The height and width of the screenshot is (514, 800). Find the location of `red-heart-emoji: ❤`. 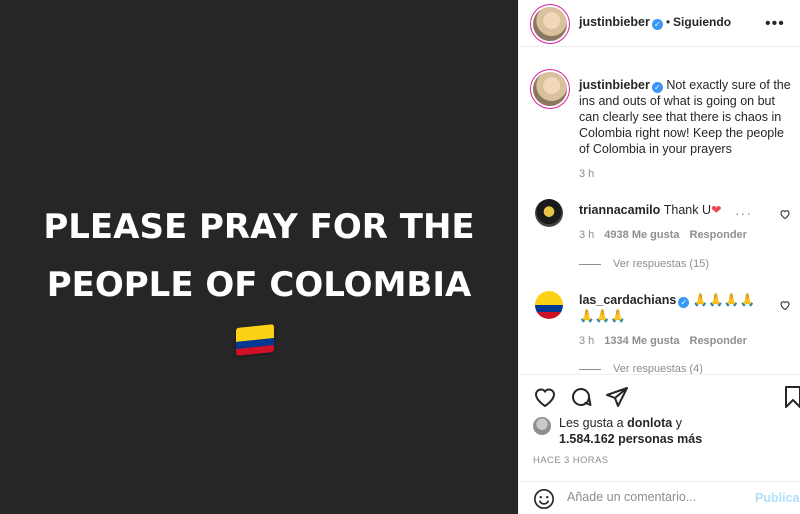

red-heart-emoji: ❤ is located at coordinates (716, 210).